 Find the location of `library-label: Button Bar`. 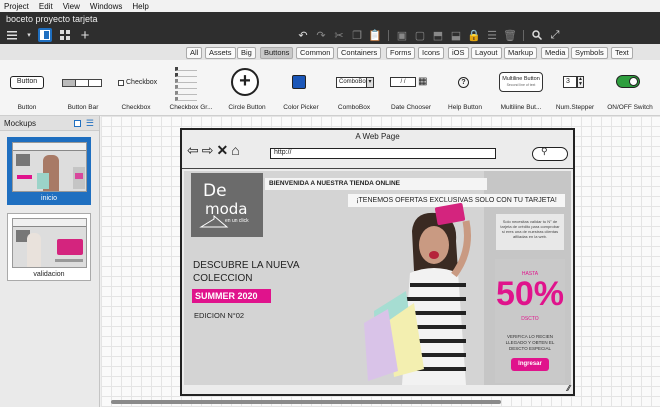

library-label: Button Bar is located at coordinates (83, 107).